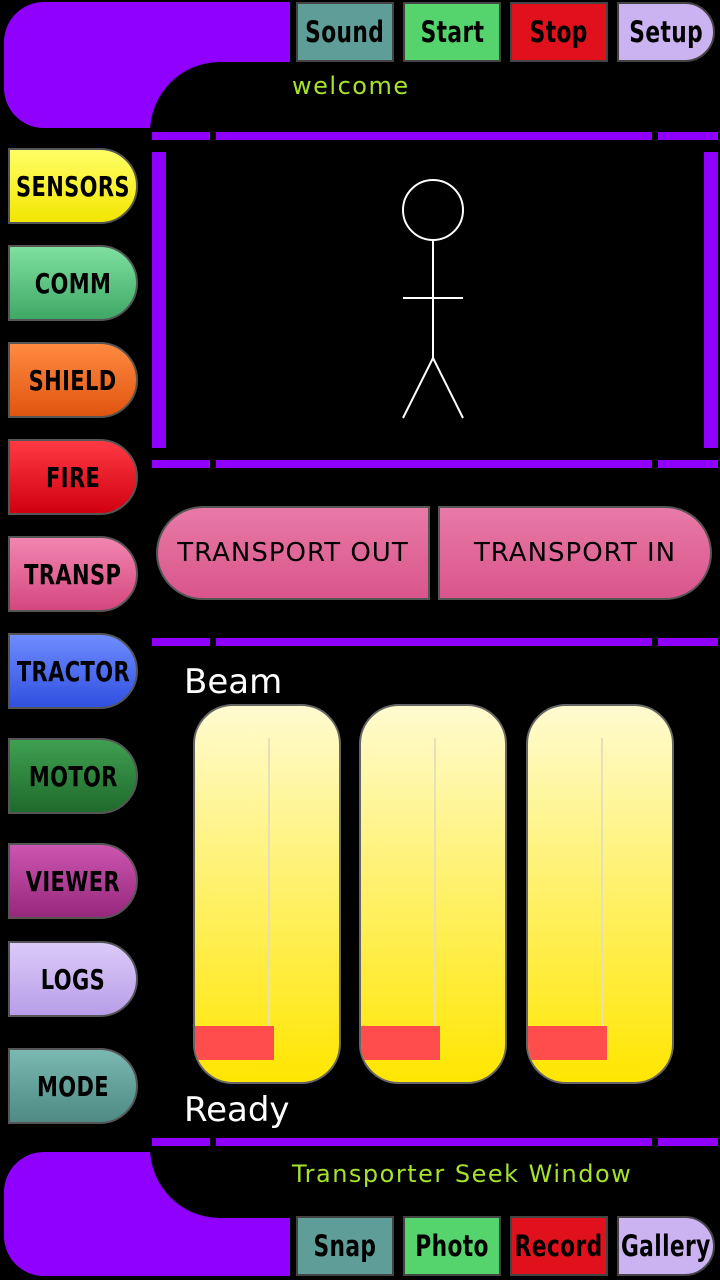 Image resolution: width=720 pixels, height=1280 pixels. What do you see at coordinates (462, 1174) in the screenshot?
I see `status-bottom: Transporter Seek Window` at bounding box center [462, 1174].